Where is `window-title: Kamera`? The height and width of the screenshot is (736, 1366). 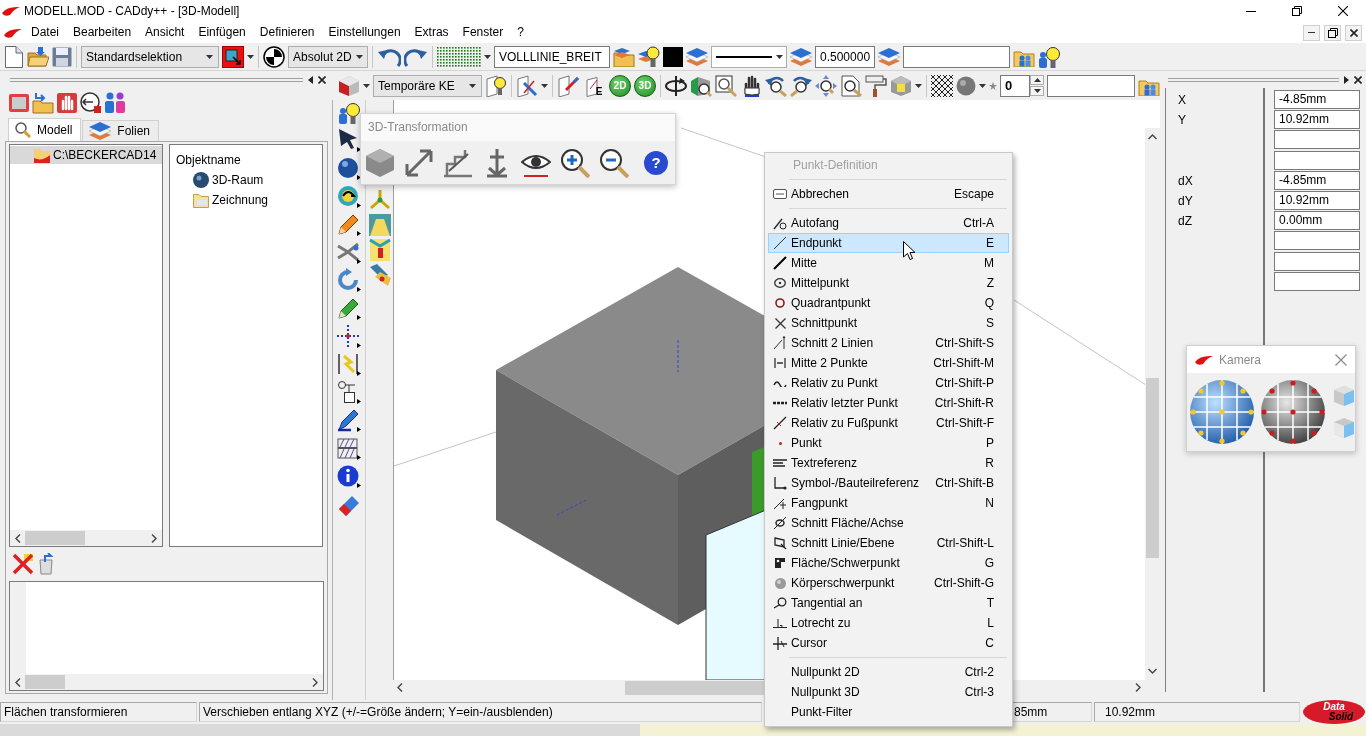 window-title: Kamera is located at coordinates (1240, 359).